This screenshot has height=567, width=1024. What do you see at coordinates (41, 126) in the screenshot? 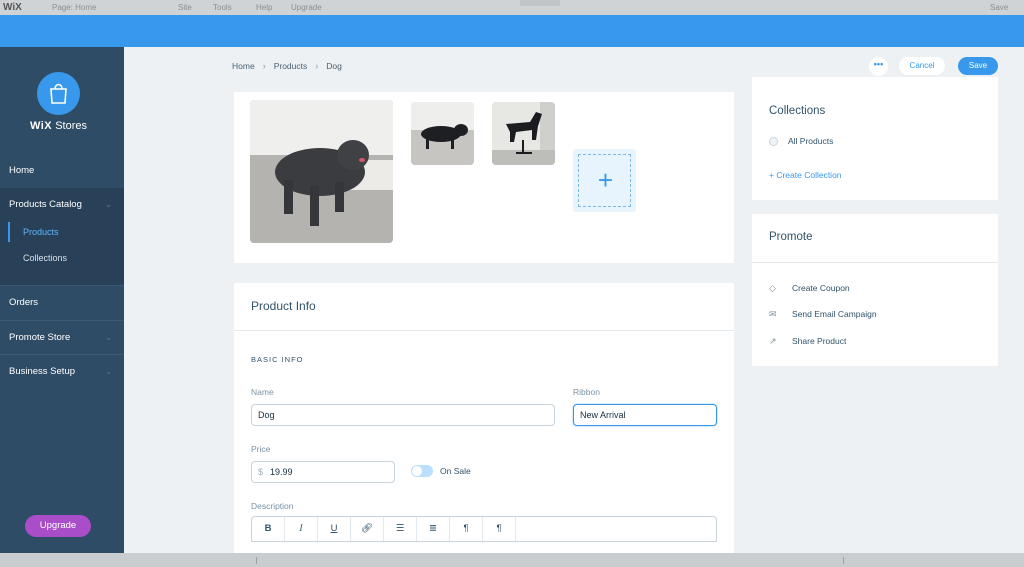
I see `brand-wix: WiX` at bounding box center [41, 126].